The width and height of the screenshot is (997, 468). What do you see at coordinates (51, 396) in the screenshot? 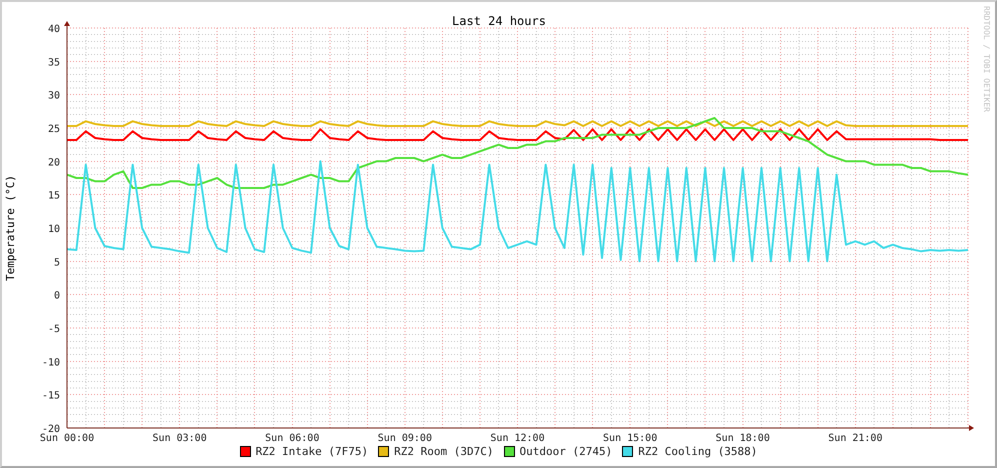
I see `y-tick-label: -15` at bounding box center [51, 396].